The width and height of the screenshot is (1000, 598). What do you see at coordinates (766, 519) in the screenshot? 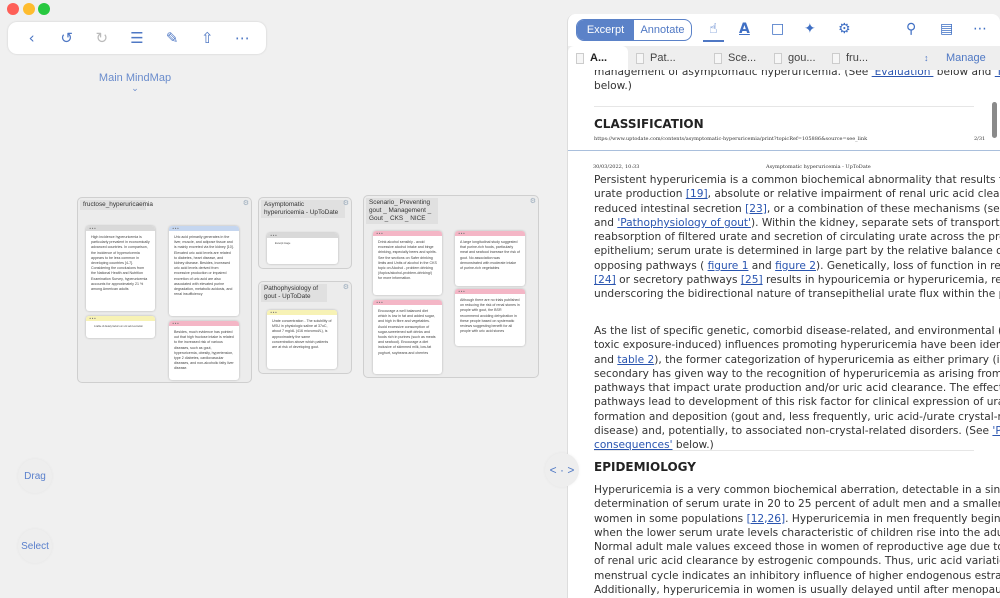
I see `reference-link: [12,26]` at bounding box center [766, 519].